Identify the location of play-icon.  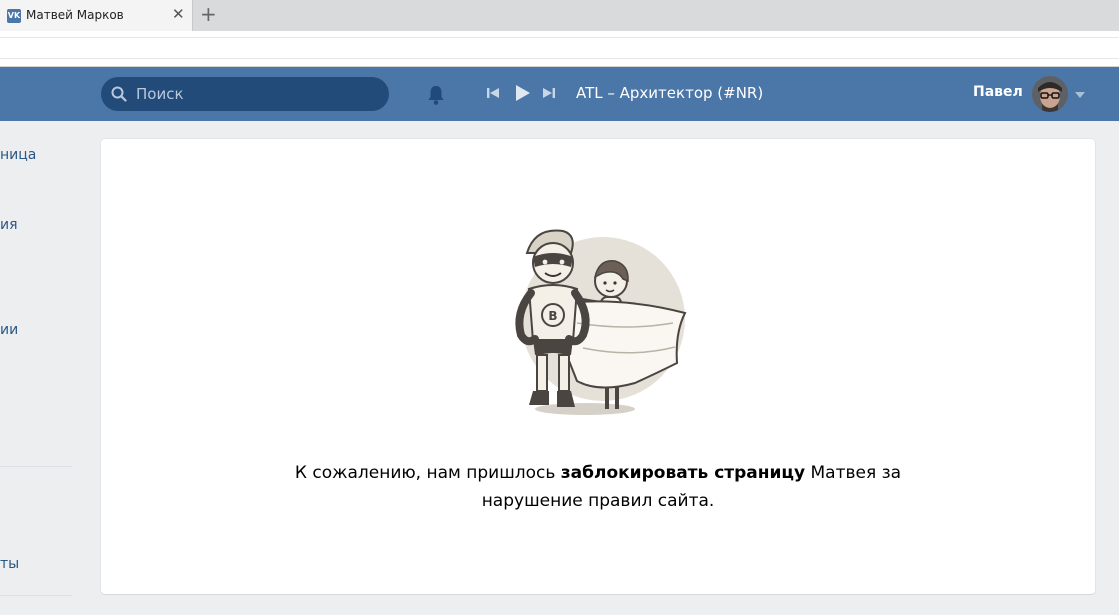
(522, 93).